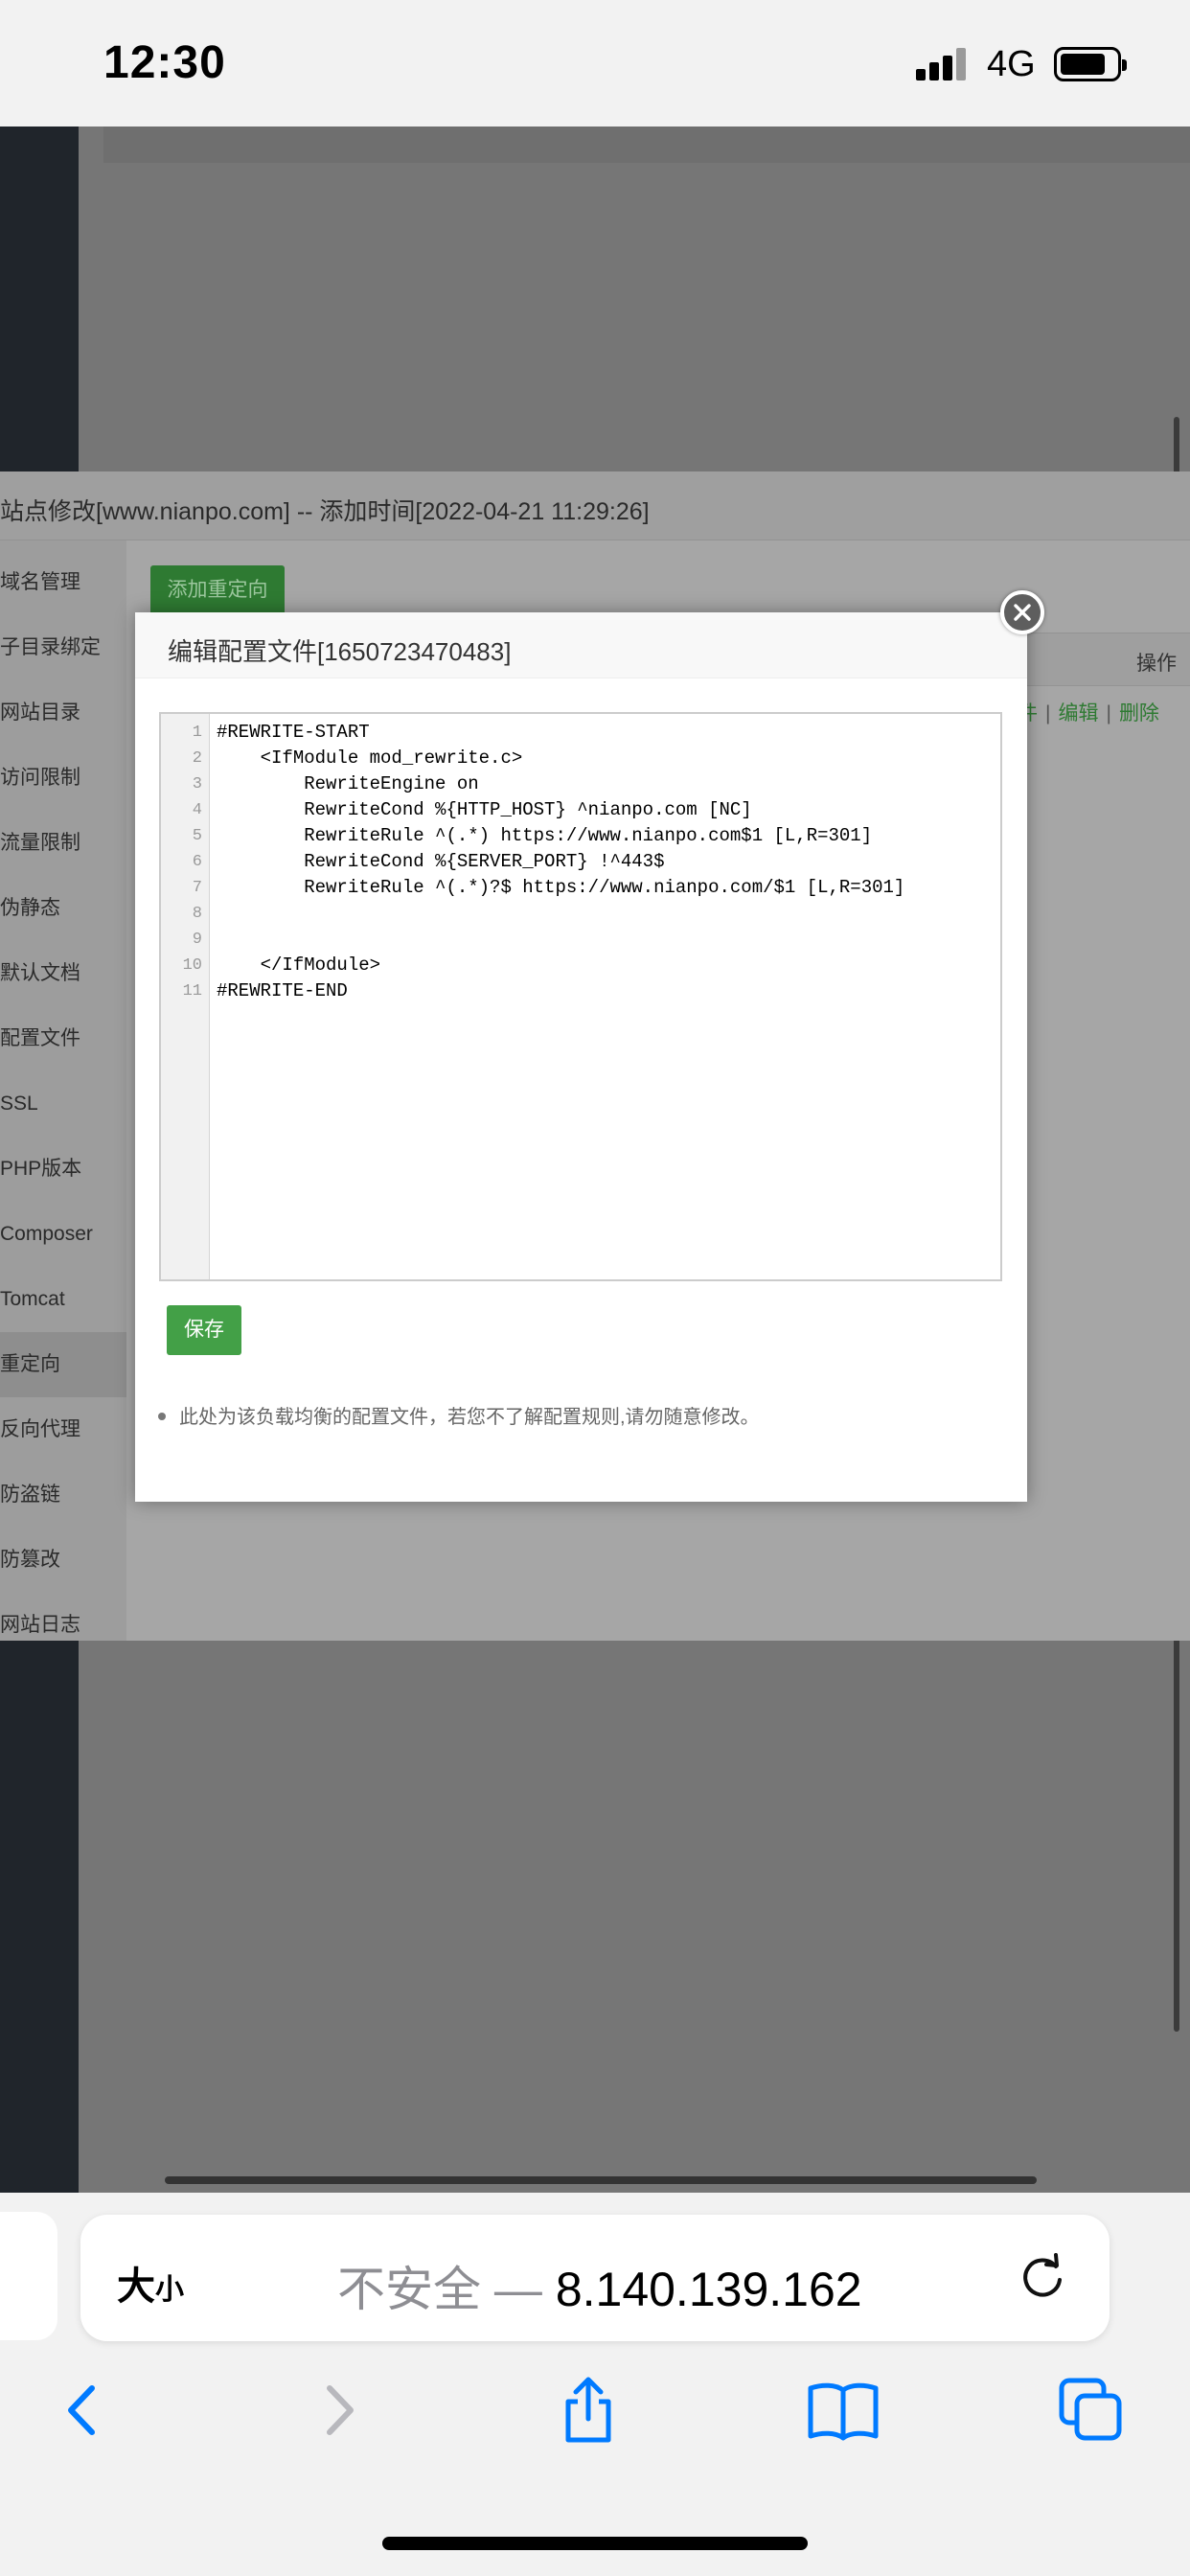 This screenshot has width=1190, height=2576. I want to click on nav-item-php-version: PHP版本, so click(63, 1169).